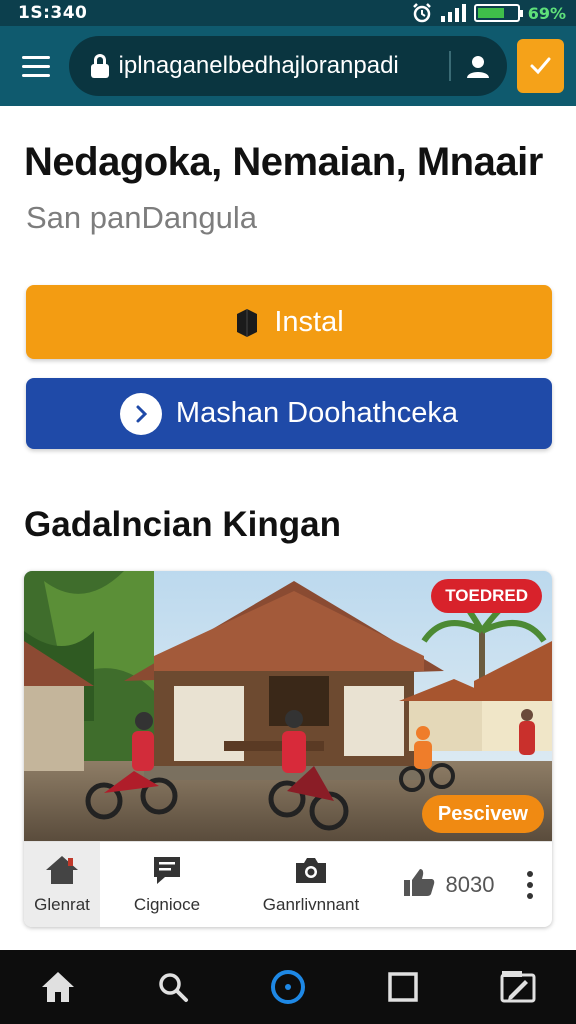 This screenshot has height=1024, width=576. What do you see at coordinates (482, 814) in the screenshot?
I see `preview-button: Pescivew` at bounding box center [482, 814].